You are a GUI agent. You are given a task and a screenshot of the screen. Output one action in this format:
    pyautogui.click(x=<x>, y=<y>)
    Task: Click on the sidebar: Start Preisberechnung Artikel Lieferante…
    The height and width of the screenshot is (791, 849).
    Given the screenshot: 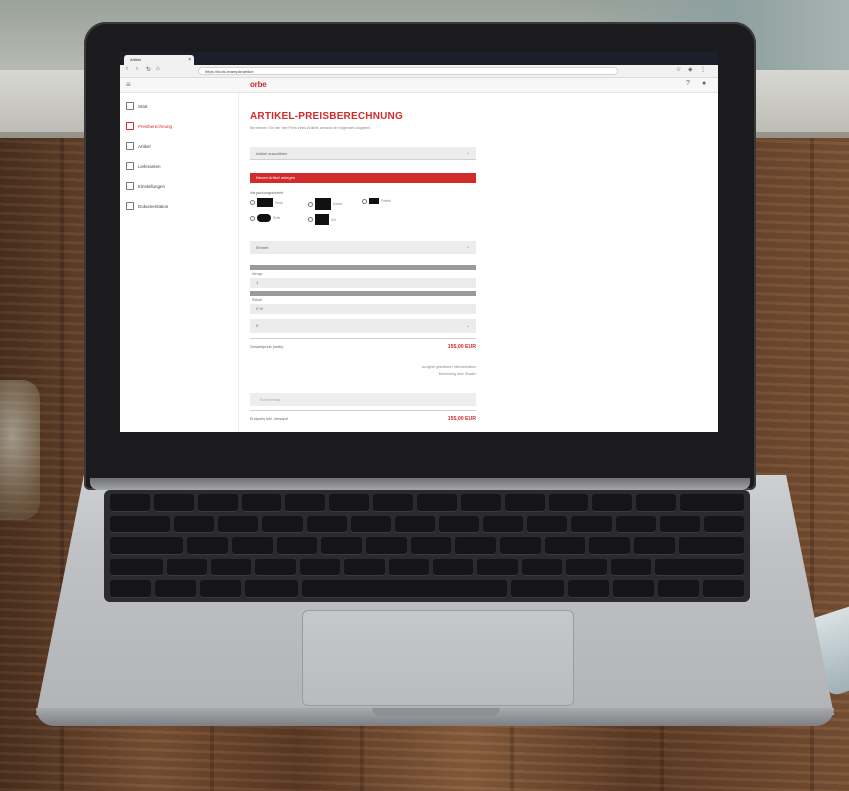 What is the action you would take?
    pyautogui.click(x=179, y=262)
    